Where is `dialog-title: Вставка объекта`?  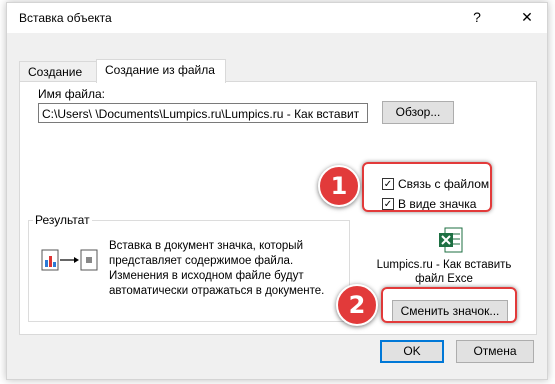
dialog-title: Вставка объекта is located at coordinates (65, 18).